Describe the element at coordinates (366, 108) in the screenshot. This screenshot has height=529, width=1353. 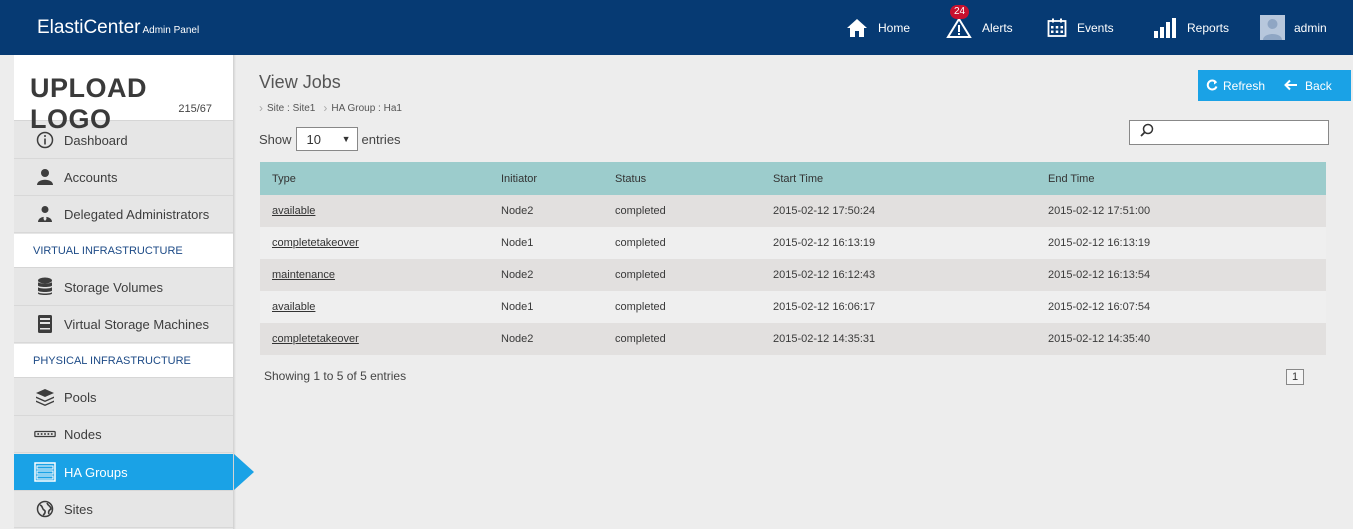
I see `breadcrumb-ha-group: HA Group : Ha1` at that location.